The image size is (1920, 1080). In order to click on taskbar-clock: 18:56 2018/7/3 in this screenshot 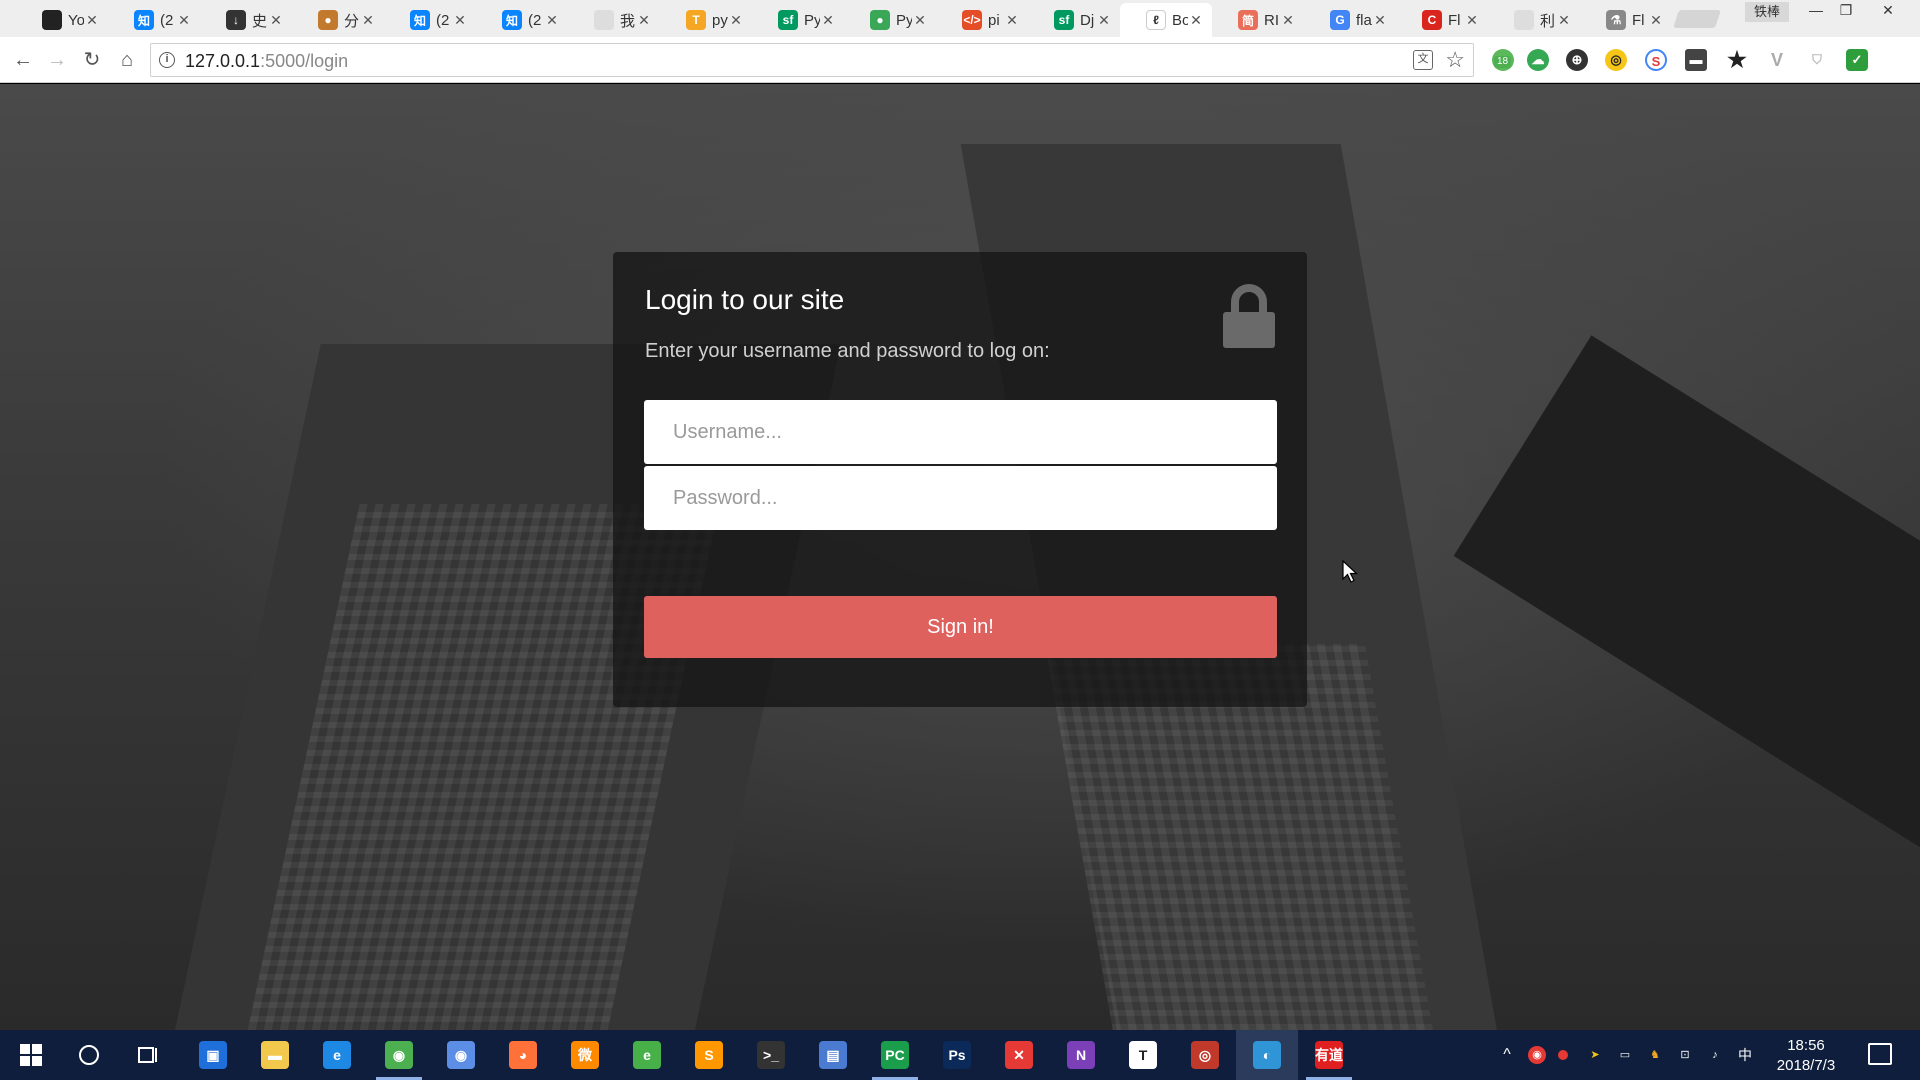, I will do `click(1806, 1056)`.